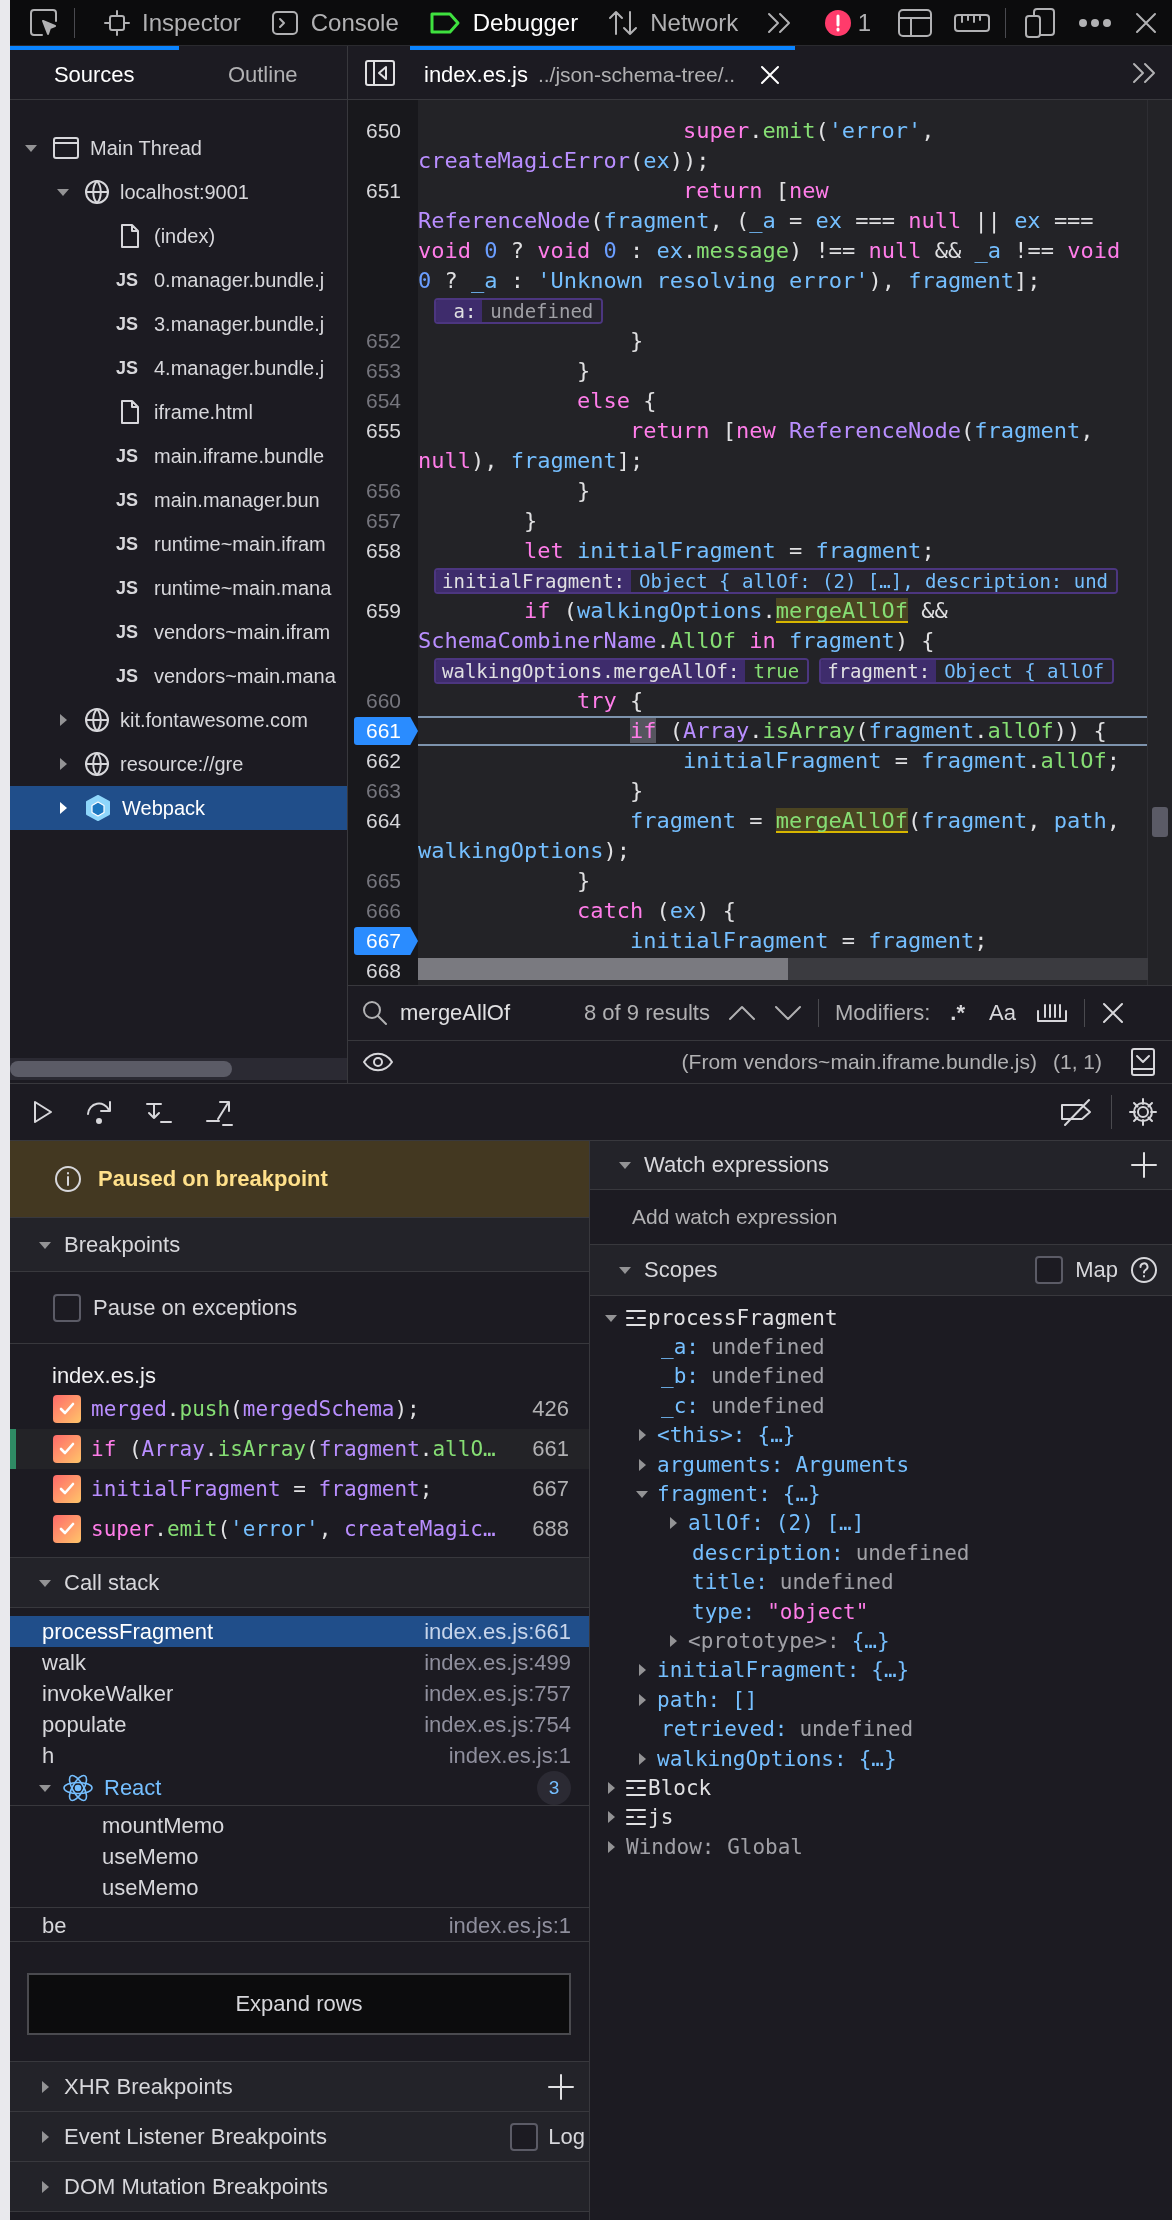 This screenshot has width=1172, height=2220. I want to click on stack-frame: mountMemo, so click(299, 1825).